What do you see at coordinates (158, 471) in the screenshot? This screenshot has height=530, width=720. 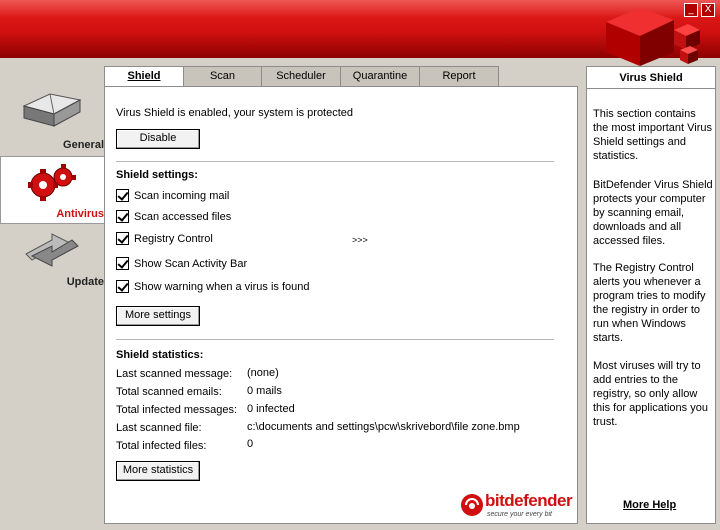 I see `more-statistics-button: More statistics` at bounding box center [158, 471].